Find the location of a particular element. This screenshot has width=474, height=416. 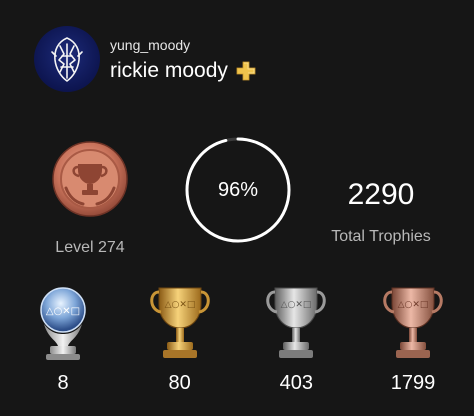

level-block: Level 274 is located at coordinates (90, 198).